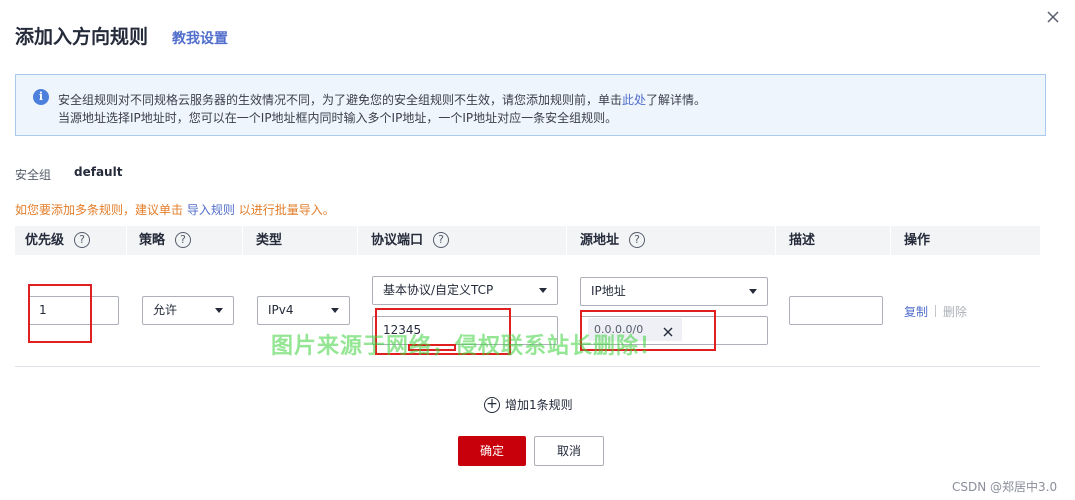  What do you see at coordinates (303, 310) in the screenshot?
I see `type-select: IPv4` at bounding box center [303, 310].